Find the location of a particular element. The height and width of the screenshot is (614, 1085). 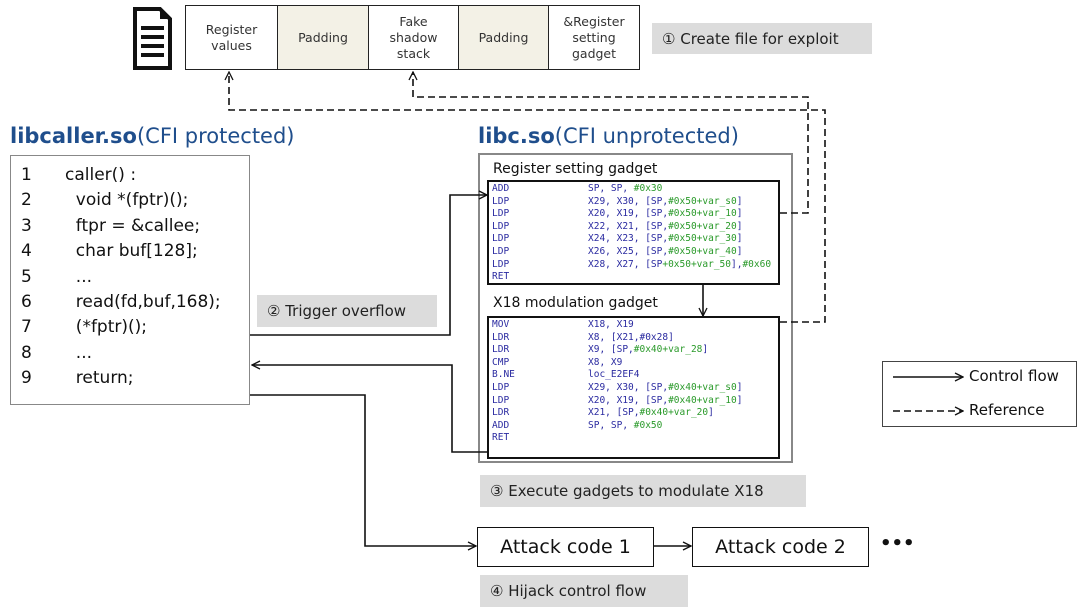

code-line: 2 void *(fptr)(); is located at coordinates (104, 200).